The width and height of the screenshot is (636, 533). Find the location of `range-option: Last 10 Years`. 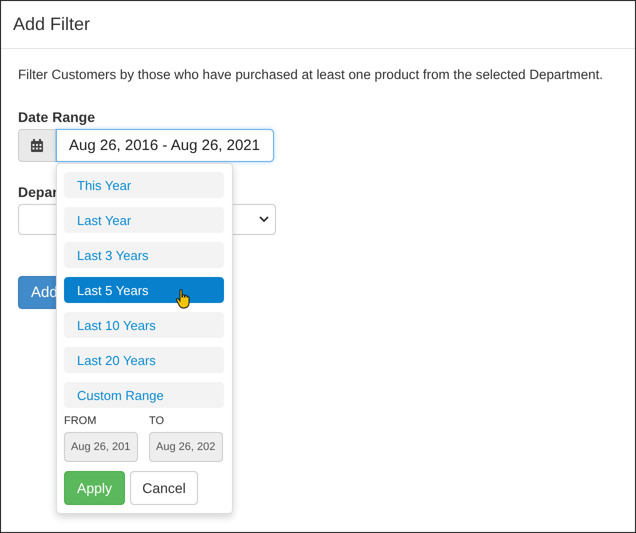

range-option: Last 10 Years is located at coordinates (144, 325).